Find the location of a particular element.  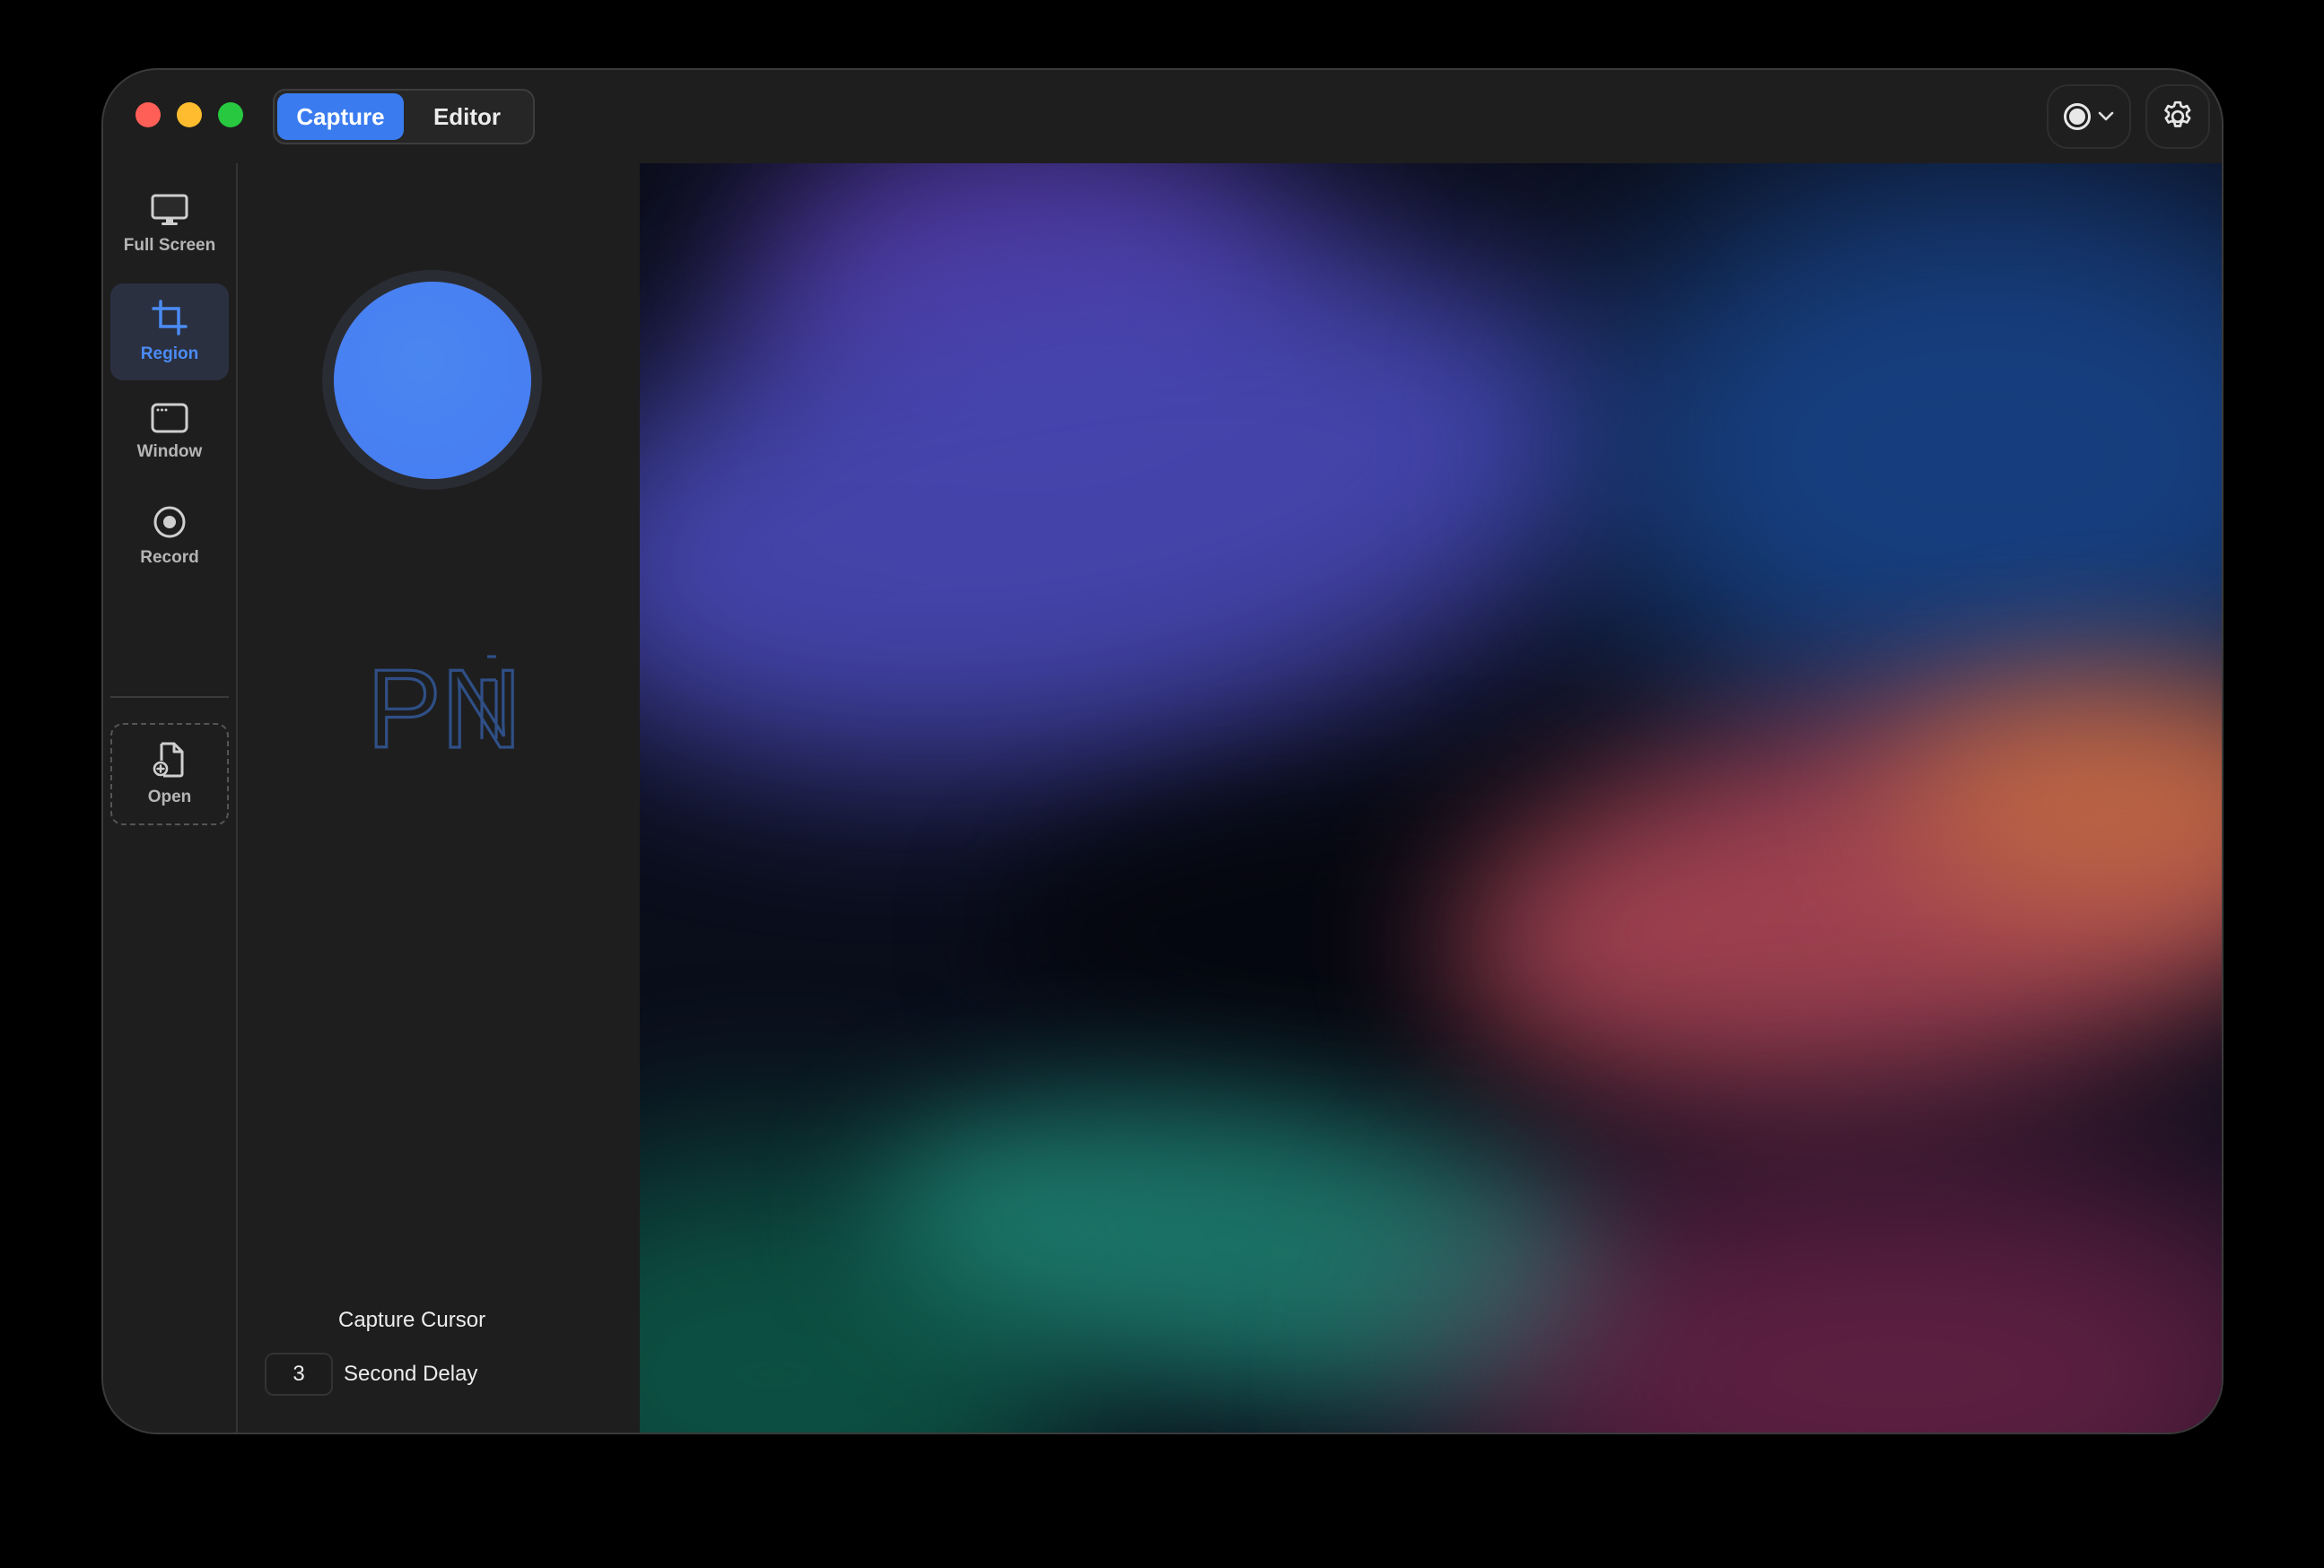

chevron-down-icon is located at coordinates (2106, 117).